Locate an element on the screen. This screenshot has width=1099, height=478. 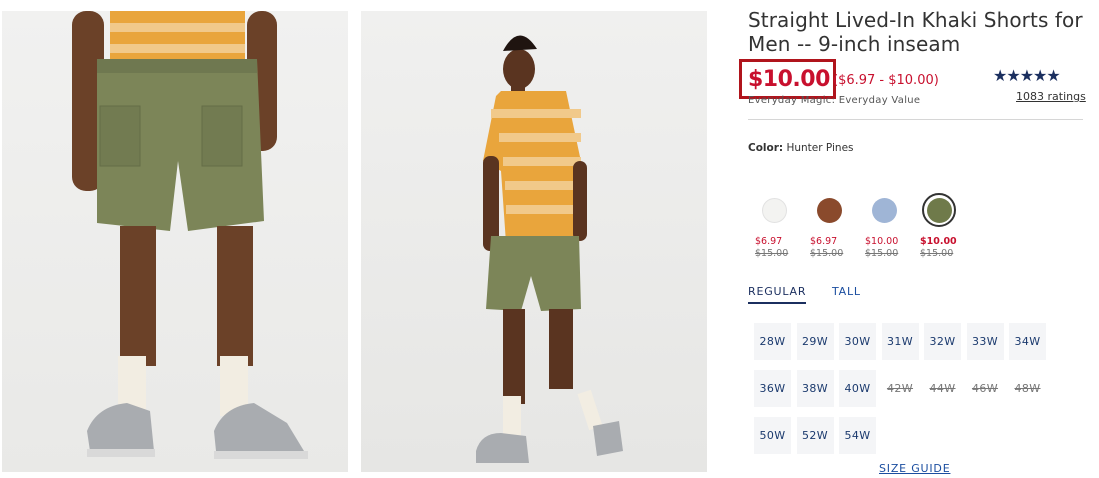
size-button: 36W is located at coordinates (772, 388).